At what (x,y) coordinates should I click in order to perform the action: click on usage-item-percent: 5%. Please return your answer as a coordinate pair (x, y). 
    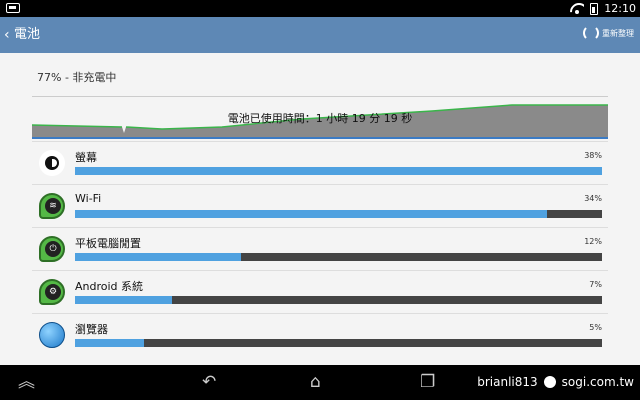
    Looking at the image, I should click on (595, 327).